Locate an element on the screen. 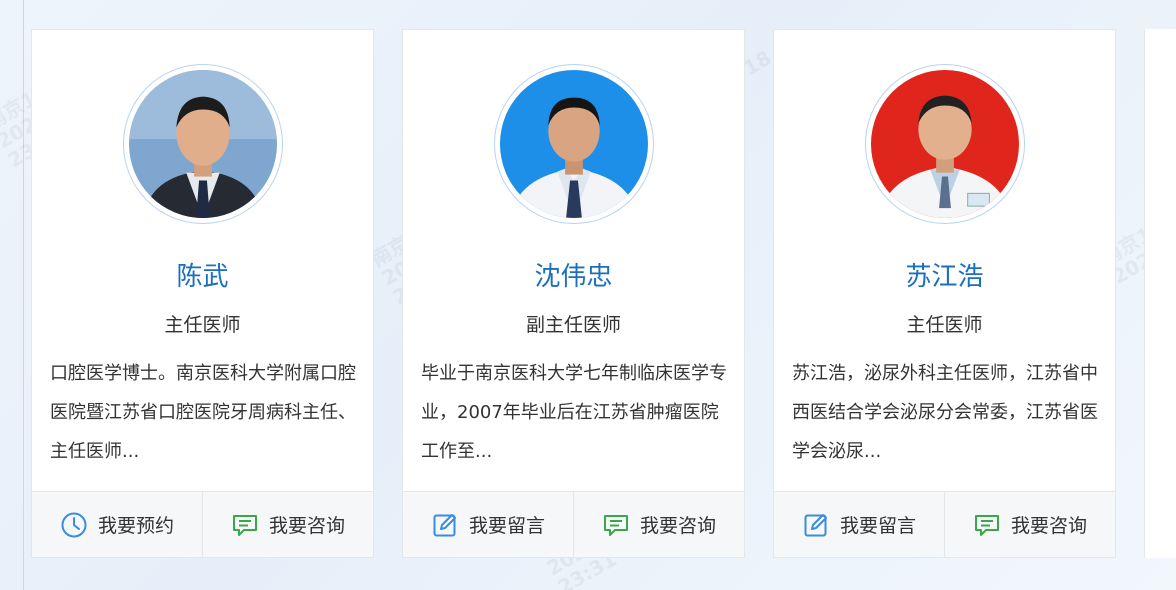 This screenshot has width=1176, height=590. card-actions: 我要预约 我要咨询 is located at coordinates (202, 524).